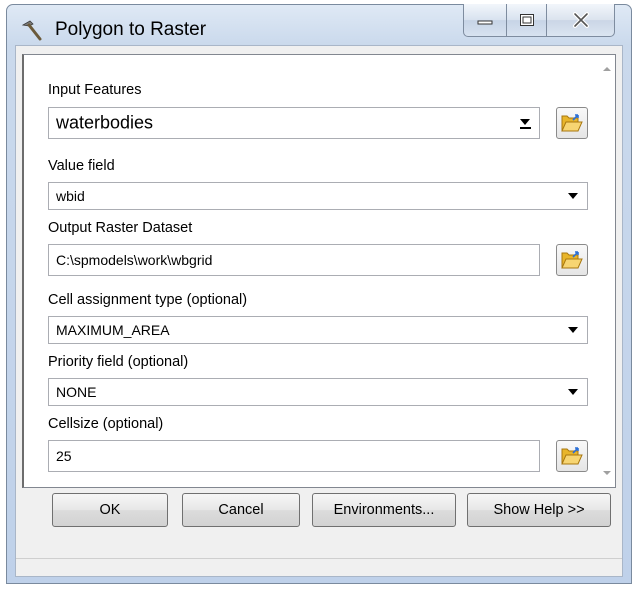 This screenshot has width=638, height=590. I want to click on show-help-button: Show Help >>, so click(539, 510).